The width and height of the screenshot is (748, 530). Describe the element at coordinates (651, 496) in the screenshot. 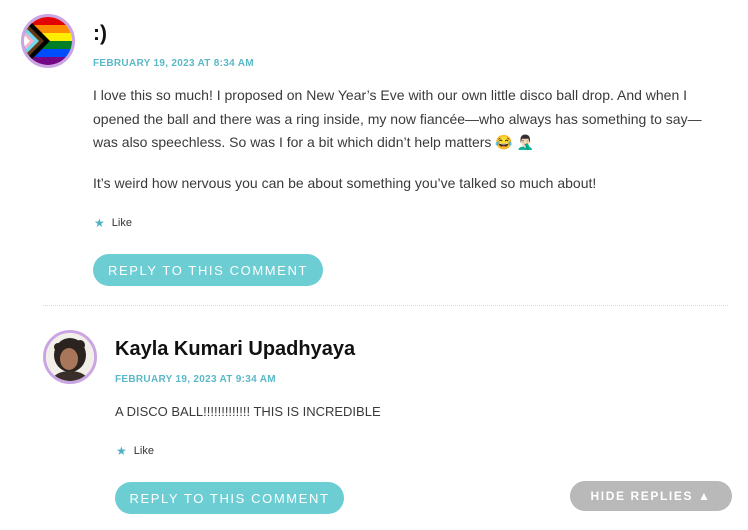

I see `hide-replies-button: HIDE REPLIES ▲` at that location.